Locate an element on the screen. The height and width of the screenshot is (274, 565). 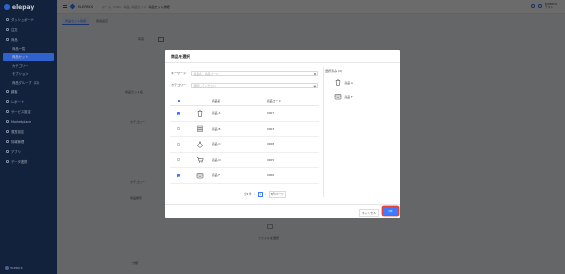
sidebar-dim is located at coordinates (28, 137).